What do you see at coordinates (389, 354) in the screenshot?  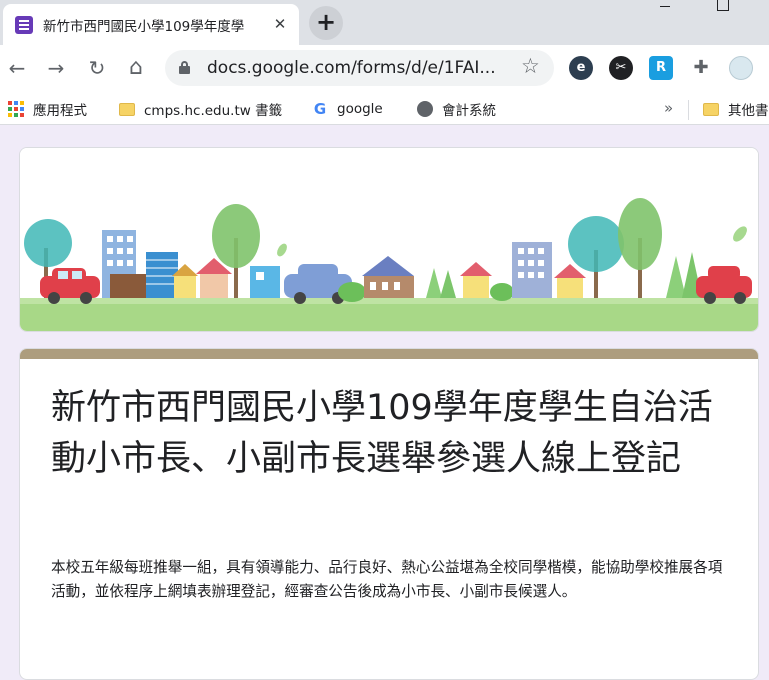 I see `theme-accent-bar` at bounding box center [389, 354].